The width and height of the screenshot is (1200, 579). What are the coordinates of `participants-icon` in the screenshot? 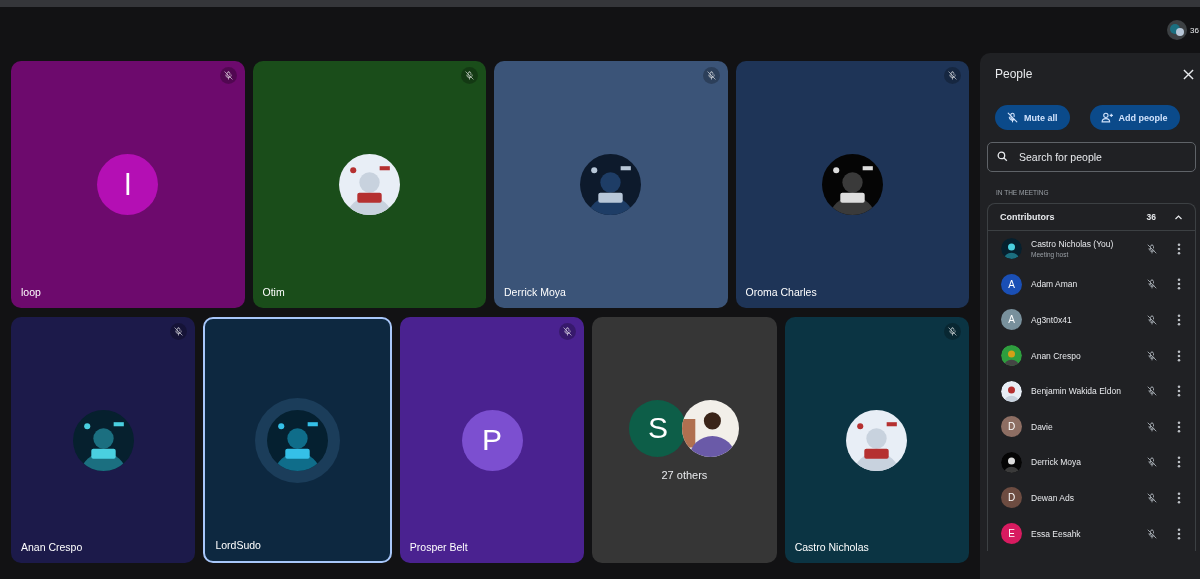 It's located at (1177, 30).